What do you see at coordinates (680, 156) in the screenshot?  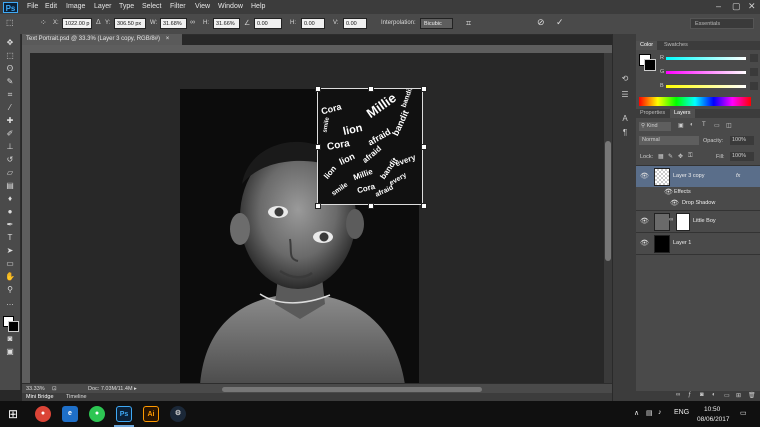 I see `lock-position-icon: ✥` at bounding box center [680, 156].